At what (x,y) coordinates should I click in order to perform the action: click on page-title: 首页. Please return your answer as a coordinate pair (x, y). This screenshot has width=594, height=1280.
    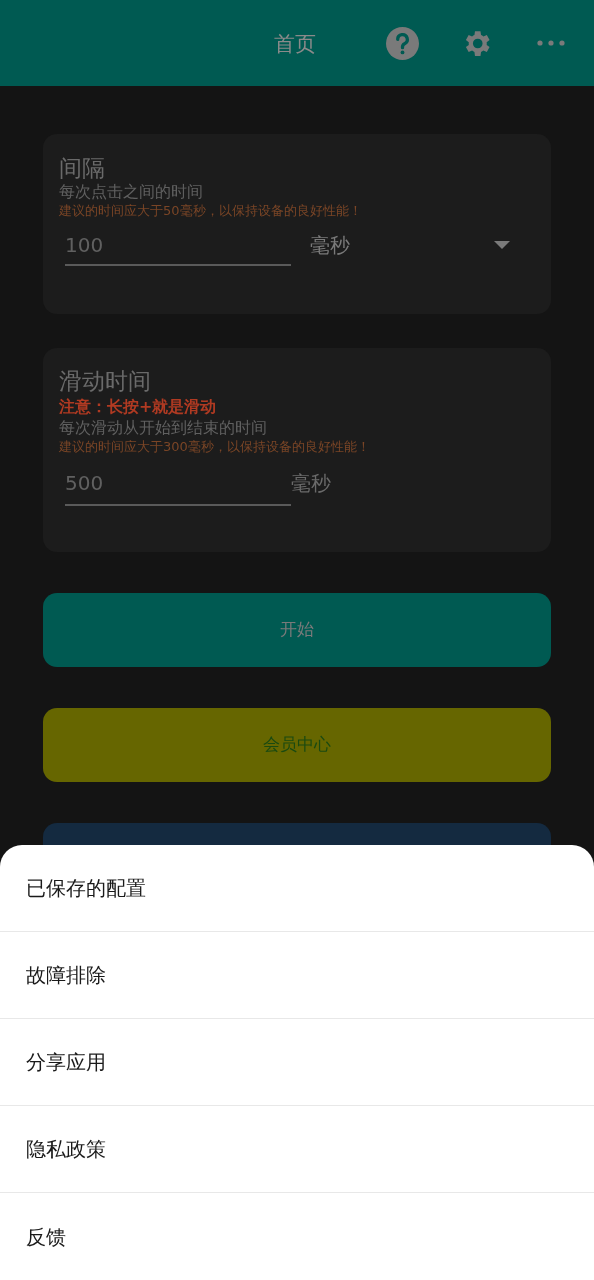
    Looking at the image, I should click on (295, 44).